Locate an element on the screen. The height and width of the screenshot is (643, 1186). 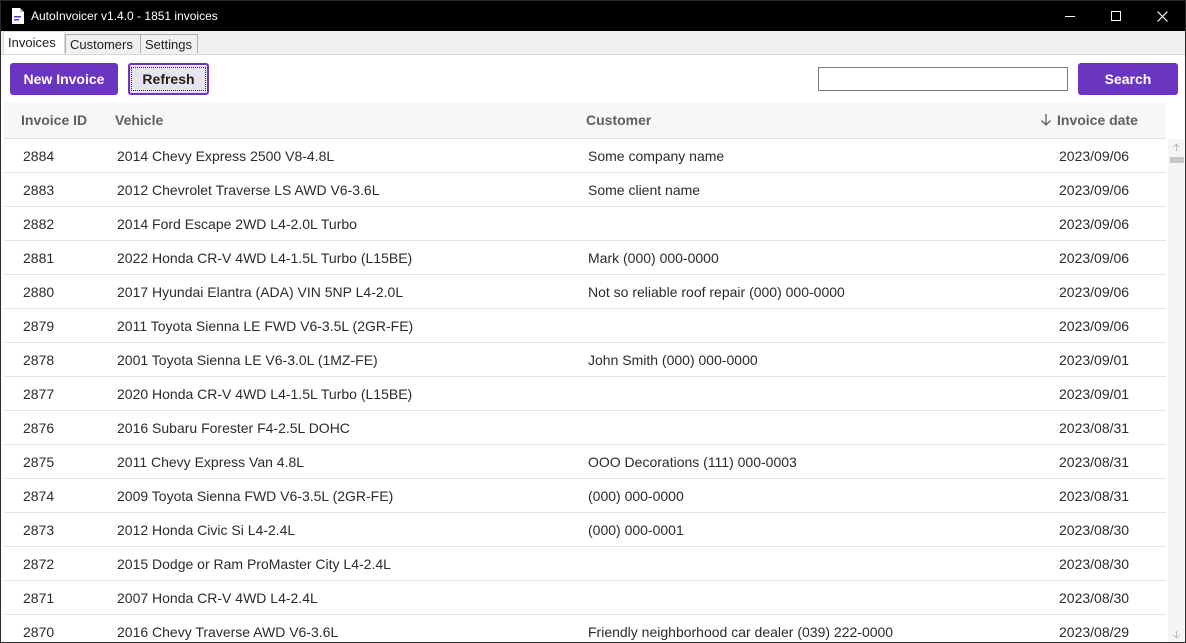
cell-customer: John Smith (000) 000-0000 is located at coordinates (673, 360).